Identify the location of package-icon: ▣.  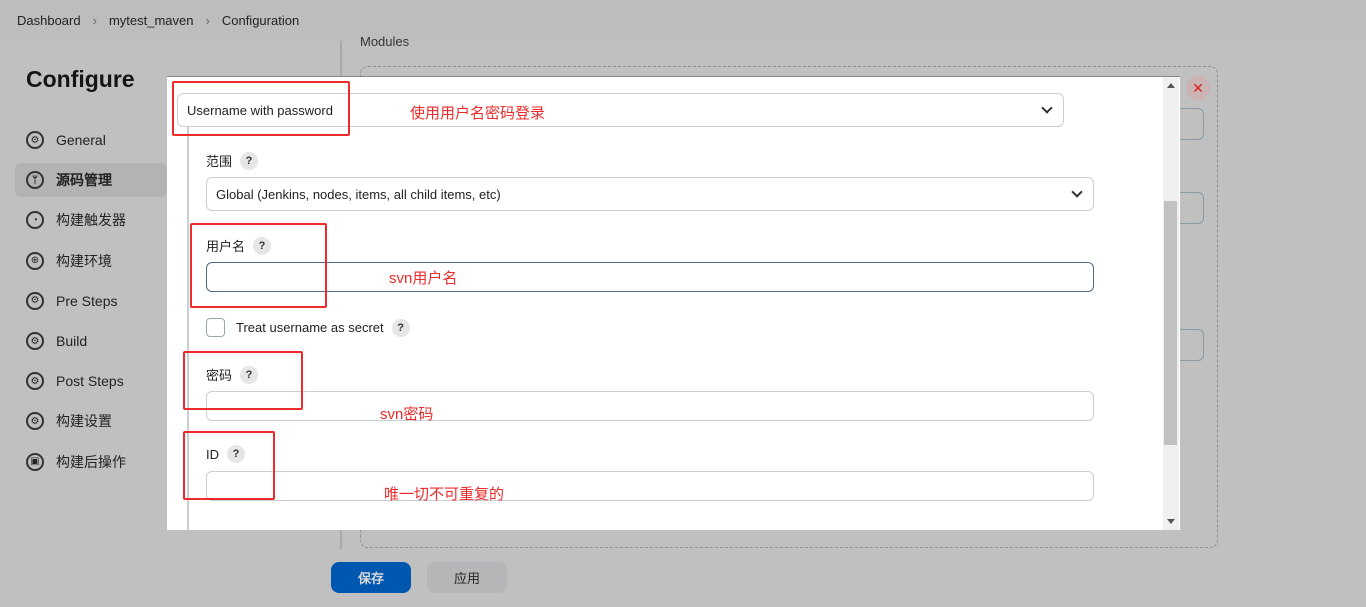
(35, 461).